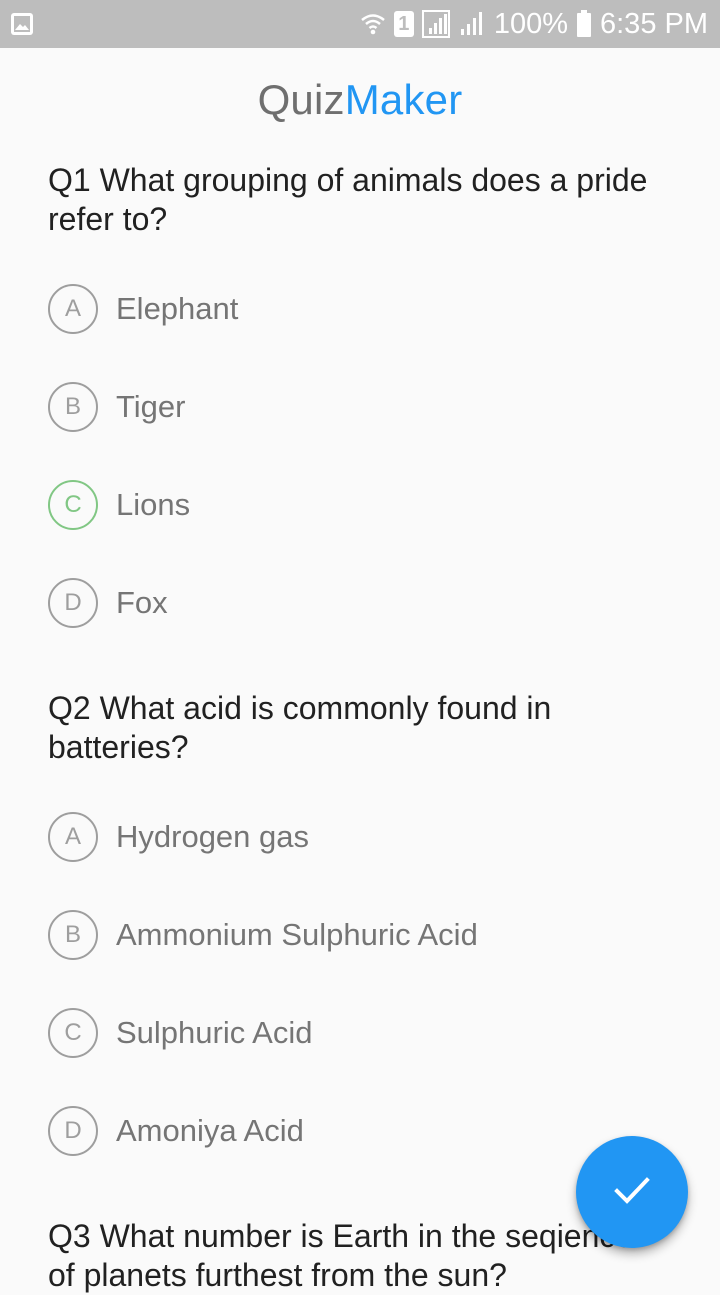 Image resolution: width=720 pixels, height=1295 pixels. What do you see at coordinates (403, 99) in the screenshot?
I see `app-title-maker: Maker` at bounding box center [403, 99].